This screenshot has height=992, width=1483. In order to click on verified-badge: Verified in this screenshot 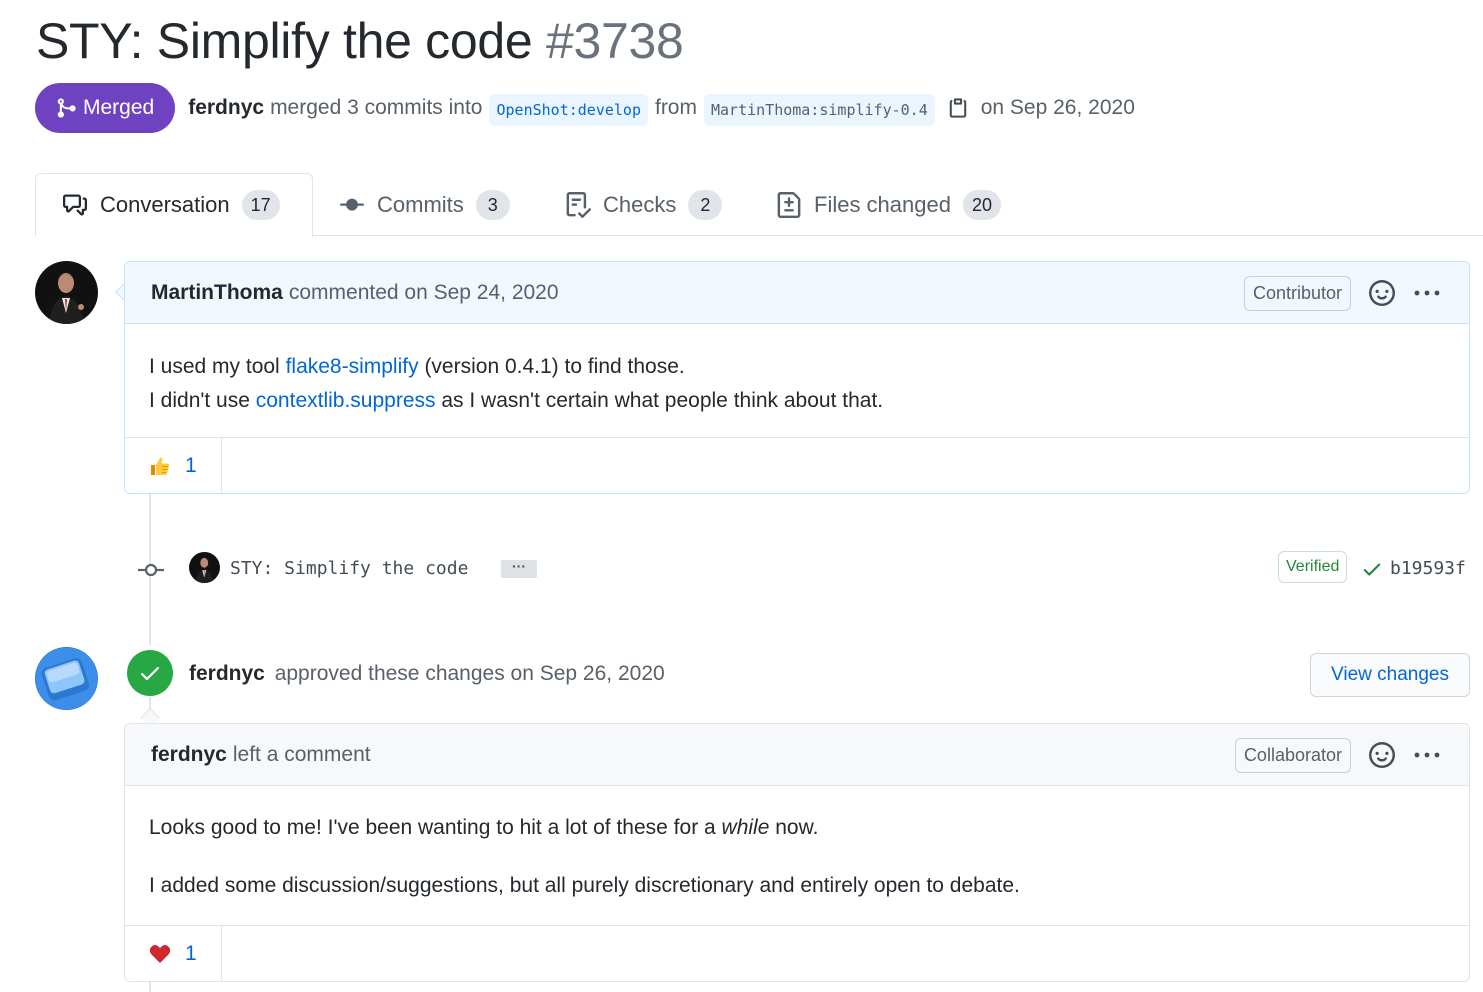, I will do `click(1313, 567)`.